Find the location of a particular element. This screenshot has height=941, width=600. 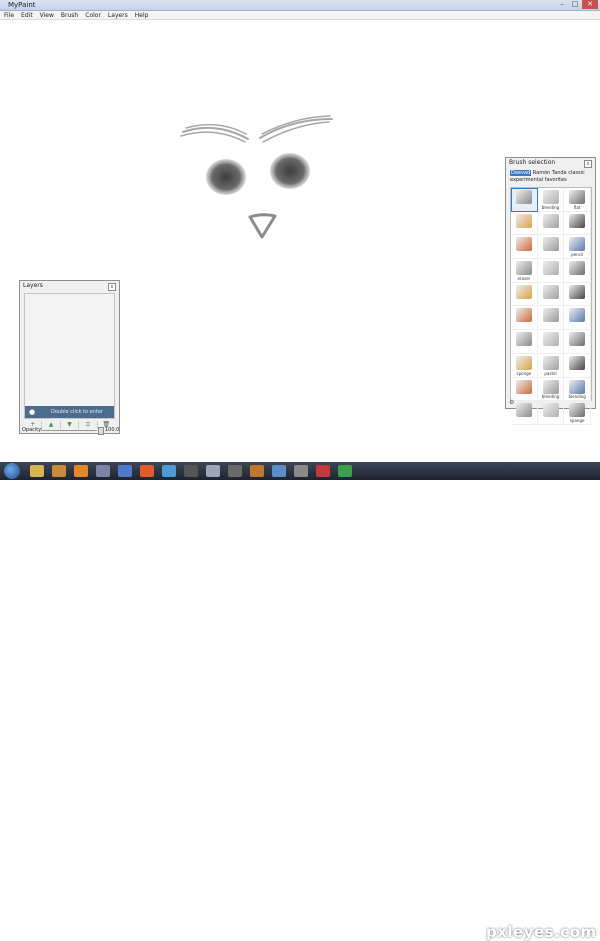

menu-layers: Layers is located at coordinates (118, 15).